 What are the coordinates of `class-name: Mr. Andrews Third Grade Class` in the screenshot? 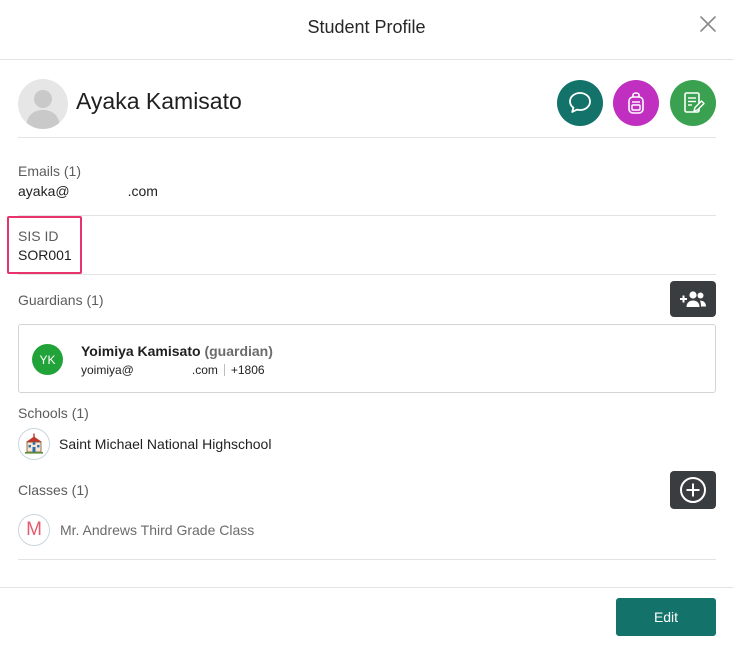 It's located at (157, 530).